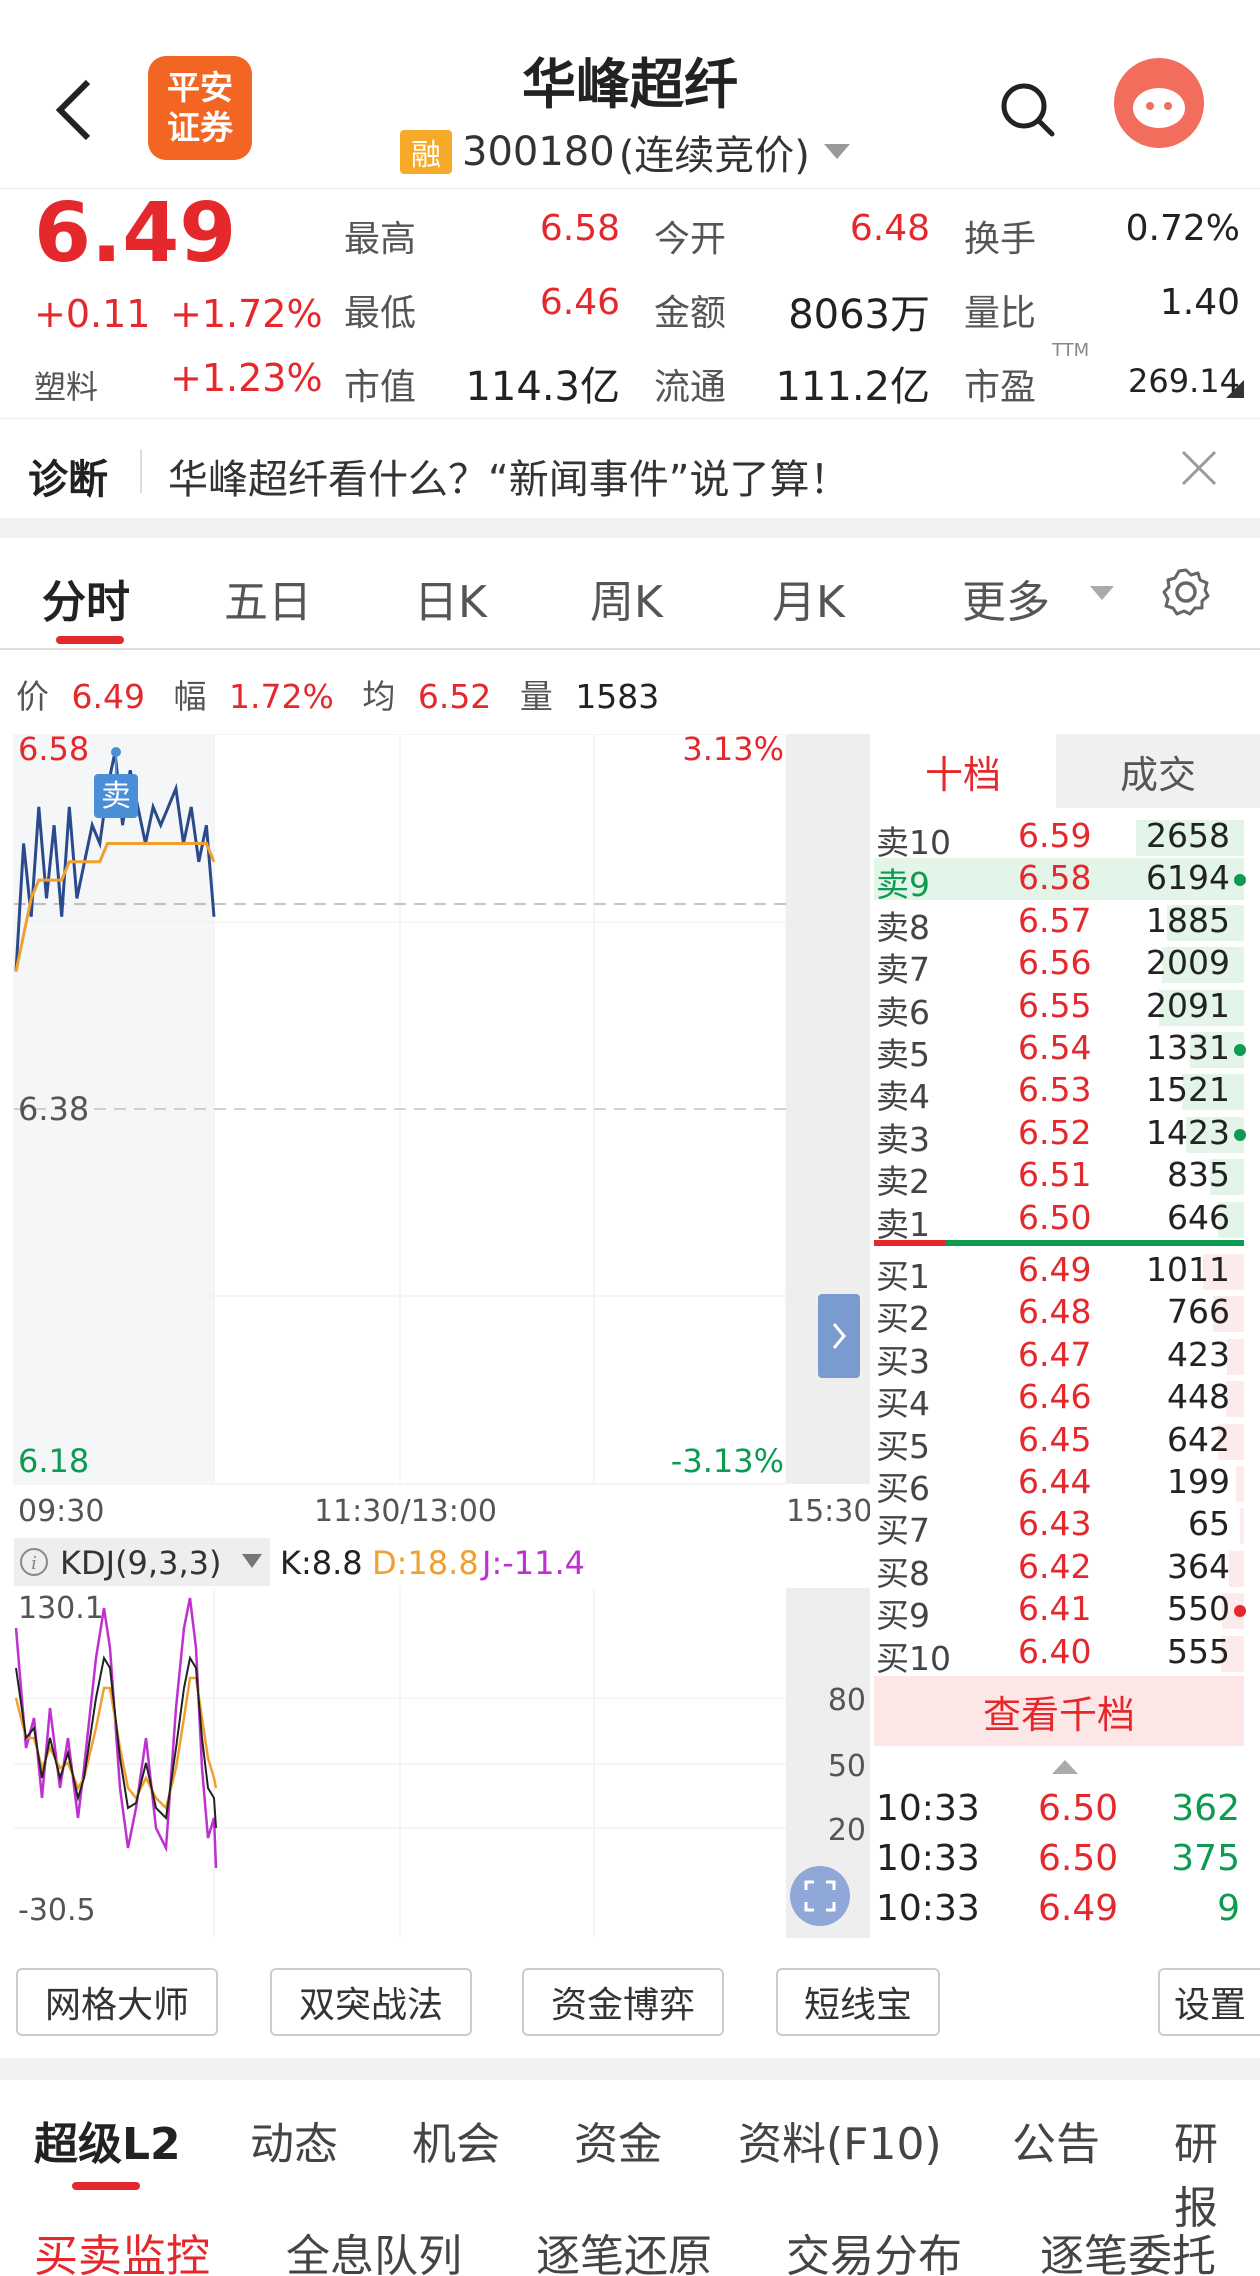  What do you see at coordinates (903, 1182) in the screenshot?
I see `level-label: 卖2` at bounding box center [903, 1182].